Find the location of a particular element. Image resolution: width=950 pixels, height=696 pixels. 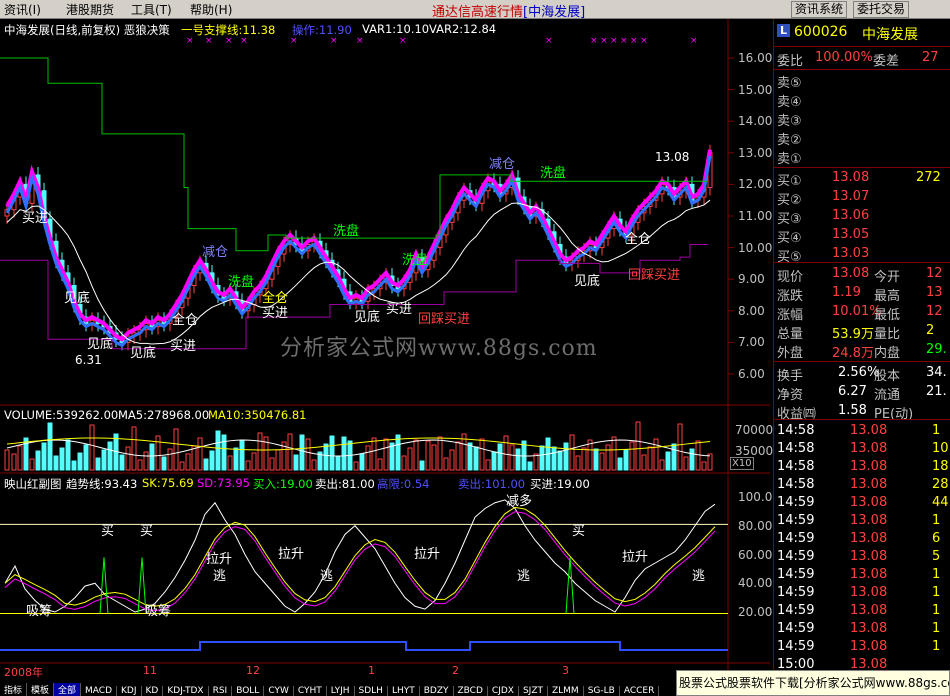

stat-value: 24.8万 is located at coordinates (853, 353).